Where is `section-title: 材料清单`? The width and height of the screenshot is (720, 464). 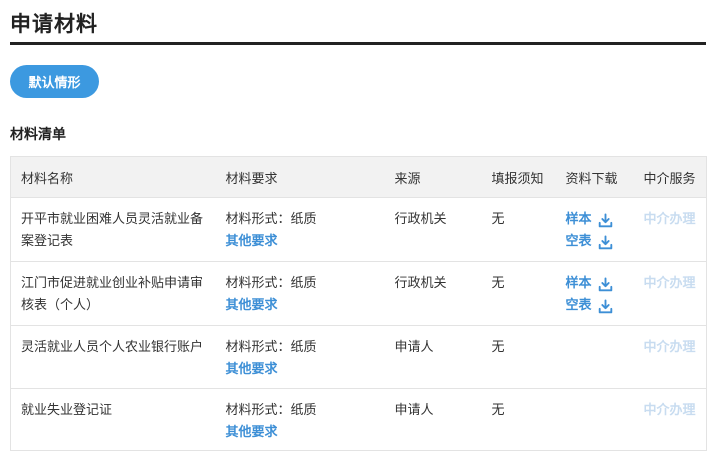
section-title: 材料清单 is located at coordinates (38, 135).